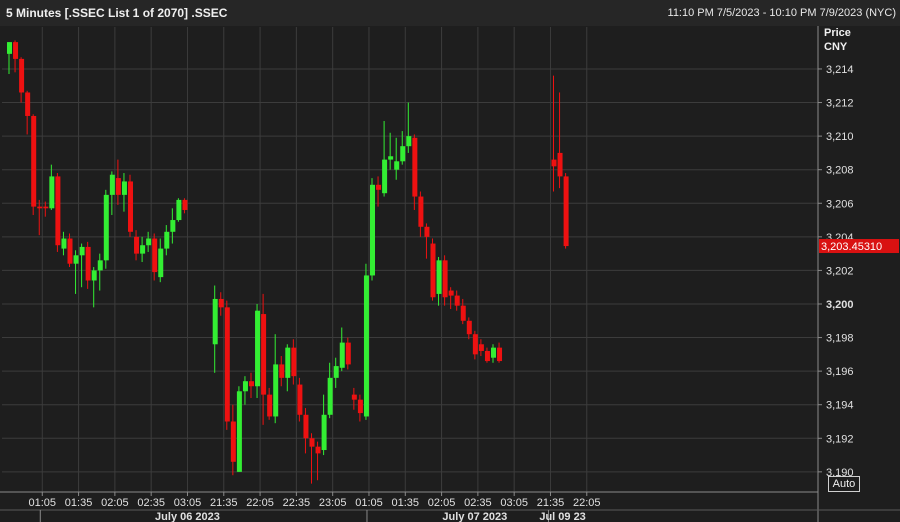  I want to click on date-label: Jul 09 23, so click(562, 516).